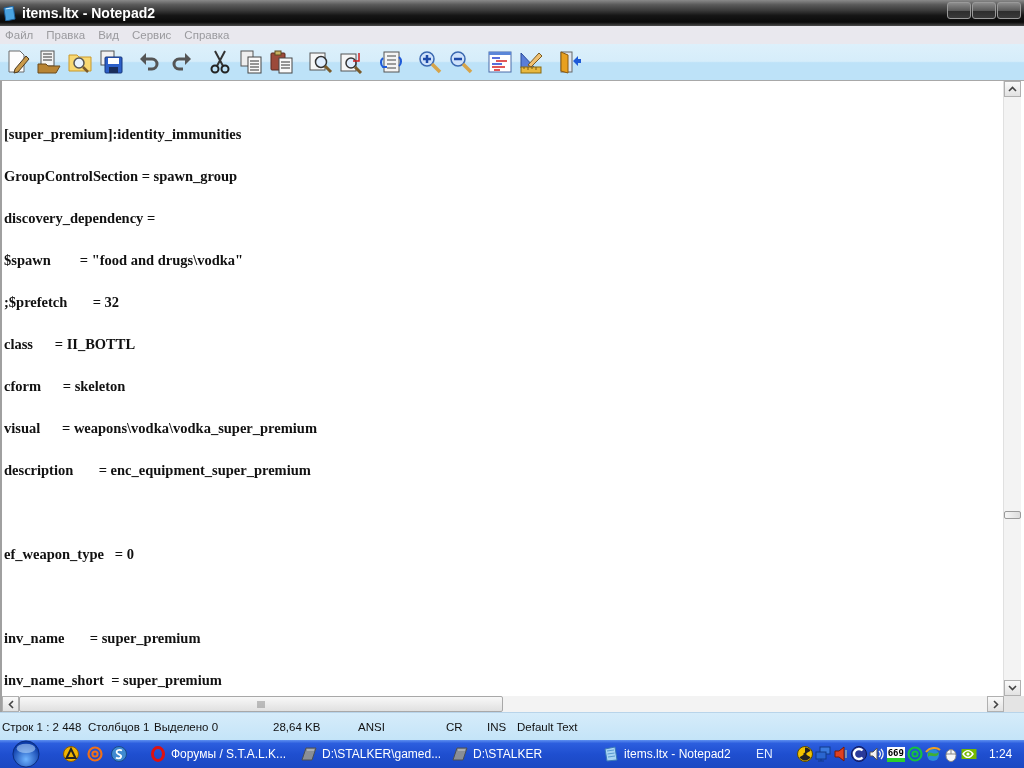 This screenshot has height=768, width=1024. Describe the element at coordinates (161, 428) in the screenshot. I see `code-line: visual = weapons\vodka\vodka_super_premium` at that location.